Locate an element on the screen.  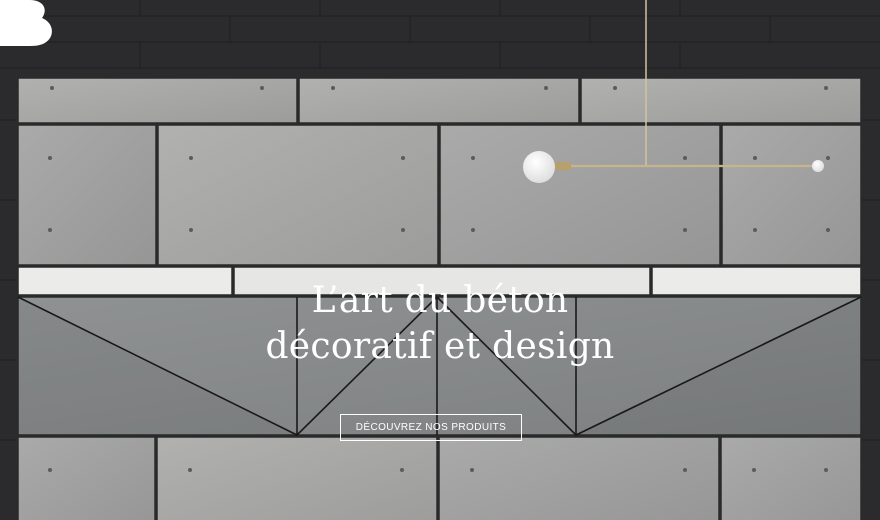
hero-headline-line1: L’art du béton is located at coordinates (440, 300).